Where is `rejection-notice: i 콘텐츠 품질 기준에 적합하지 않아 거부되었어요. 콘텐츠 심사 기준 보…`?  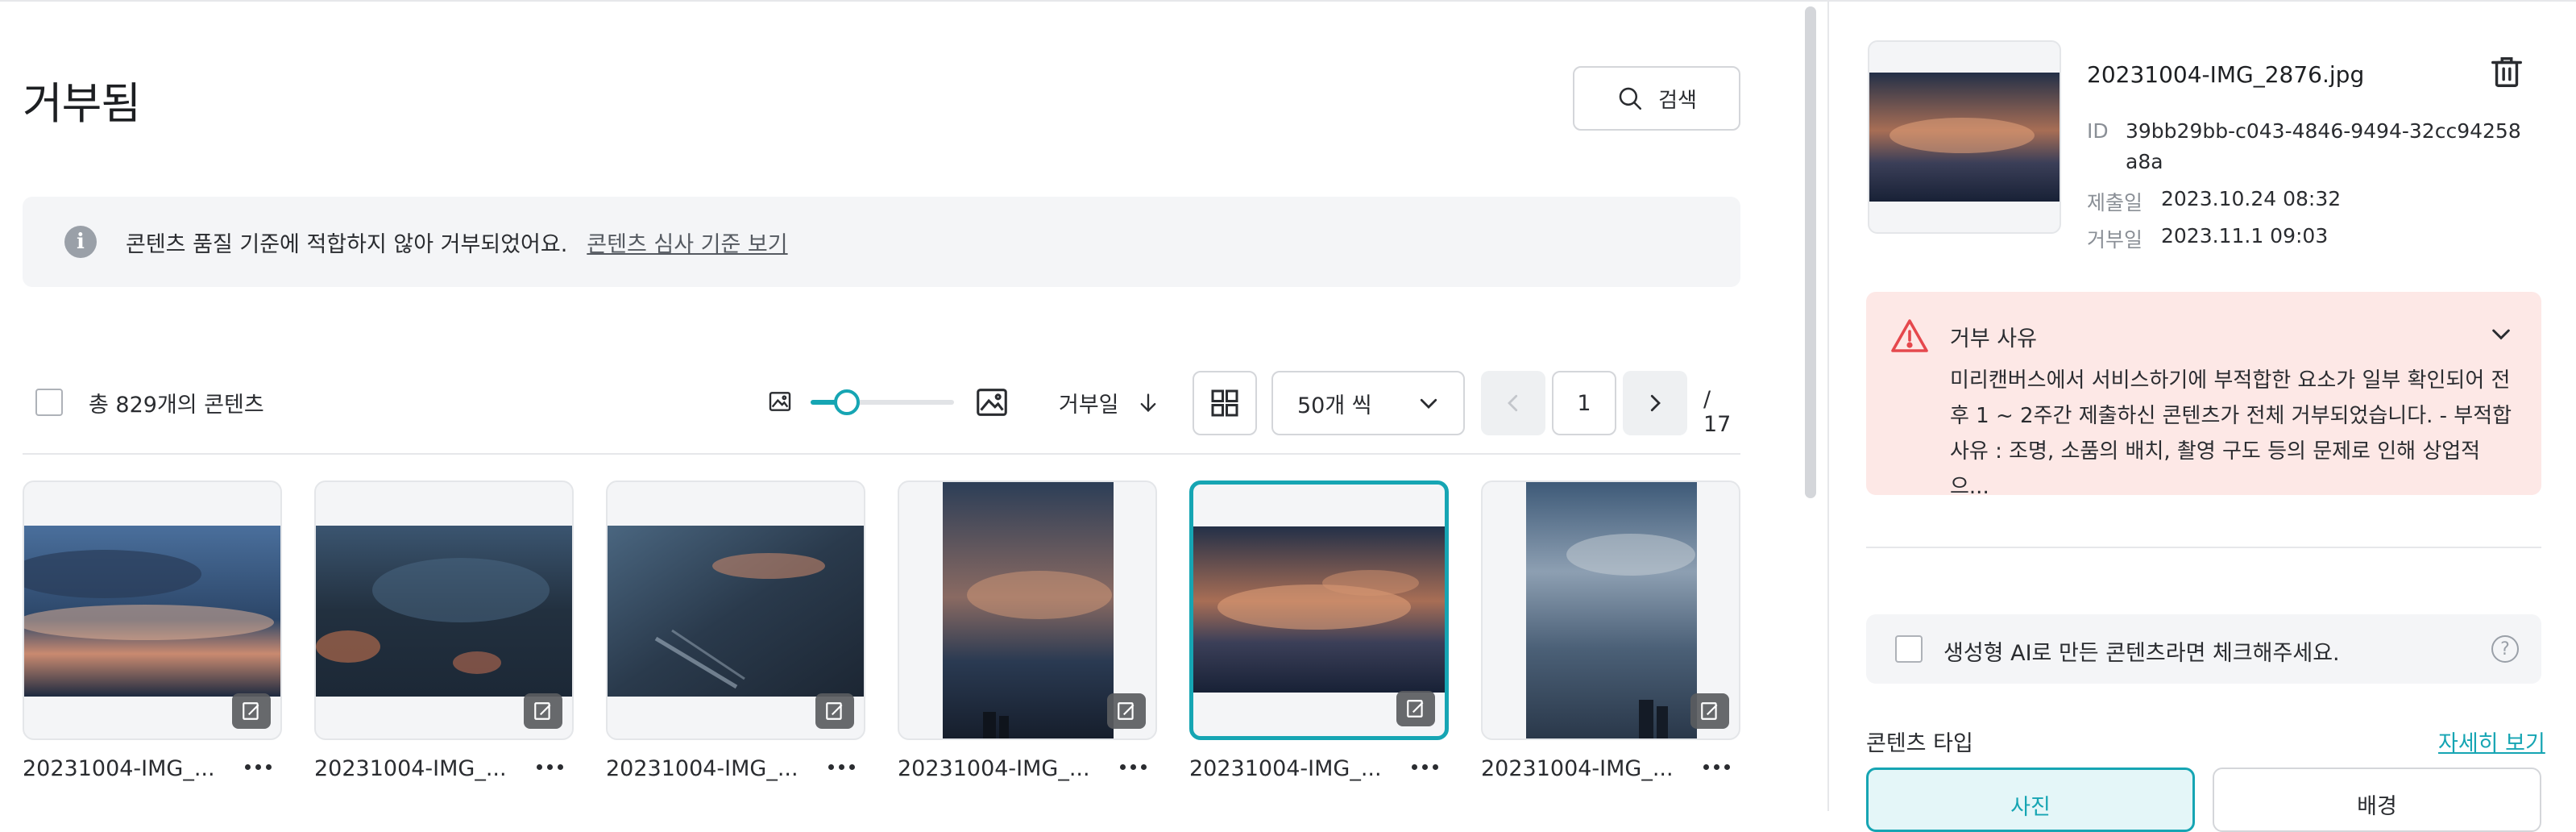
rejection-notice: i 콘텐츠 품질 기준에 적합하지 않아 거부되었어요. 콘텐츠 심사 기준 보… is located at coordinates (881, 242).